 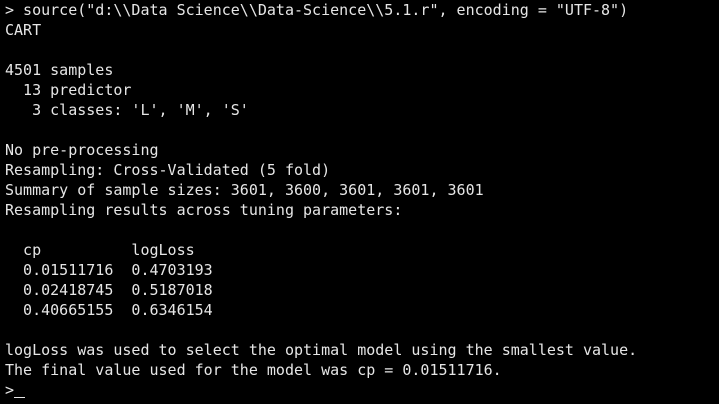 What do you see at coordinates (168, 170) in the screenshot?
I see `resampling-line: Resampling: Cross-Validated (5 fold)` at bounding box center [168, 170].